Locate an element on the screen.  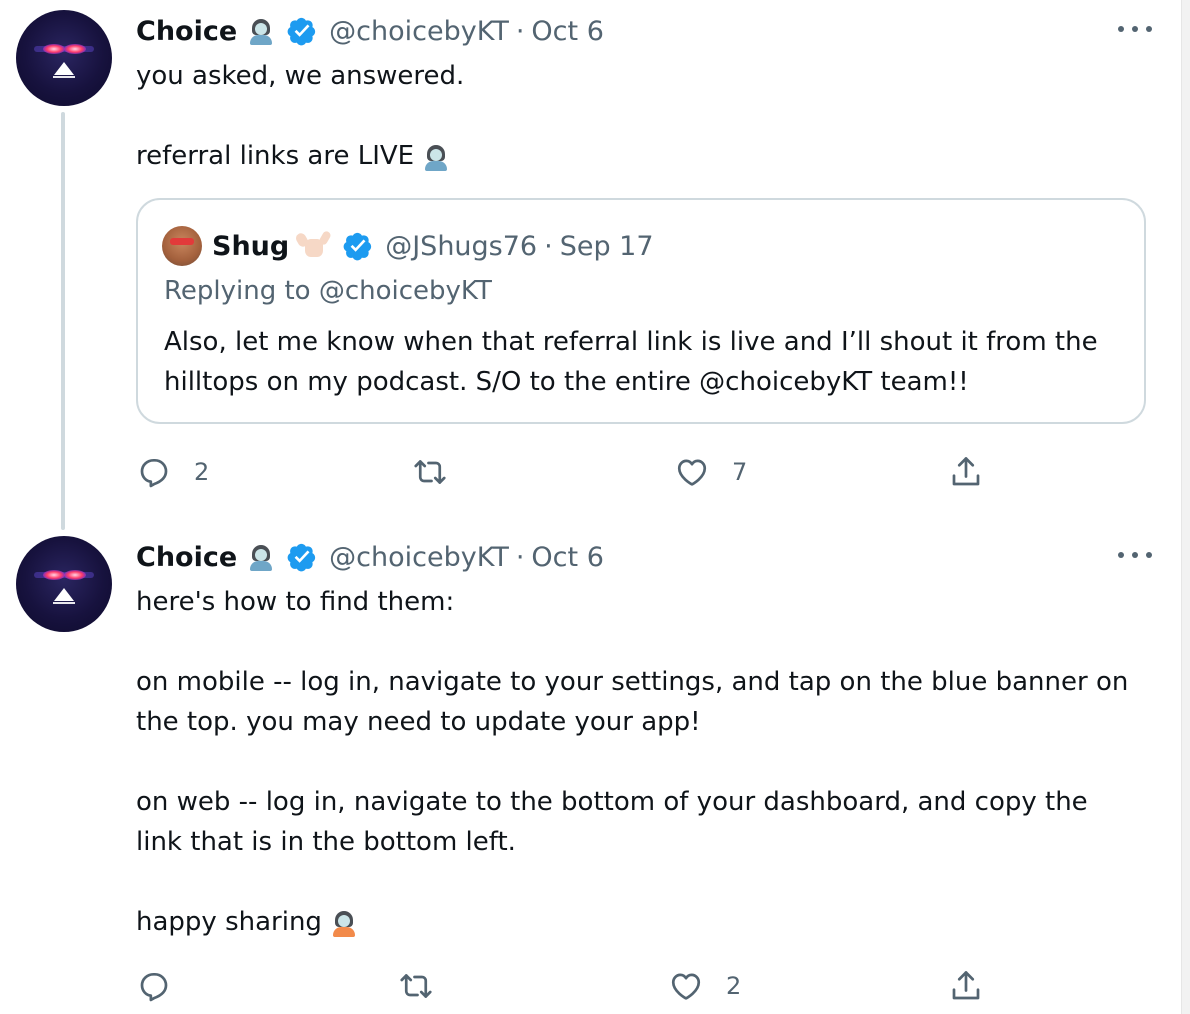
tweet-actions: 2 is located at coordinates (641, 986).